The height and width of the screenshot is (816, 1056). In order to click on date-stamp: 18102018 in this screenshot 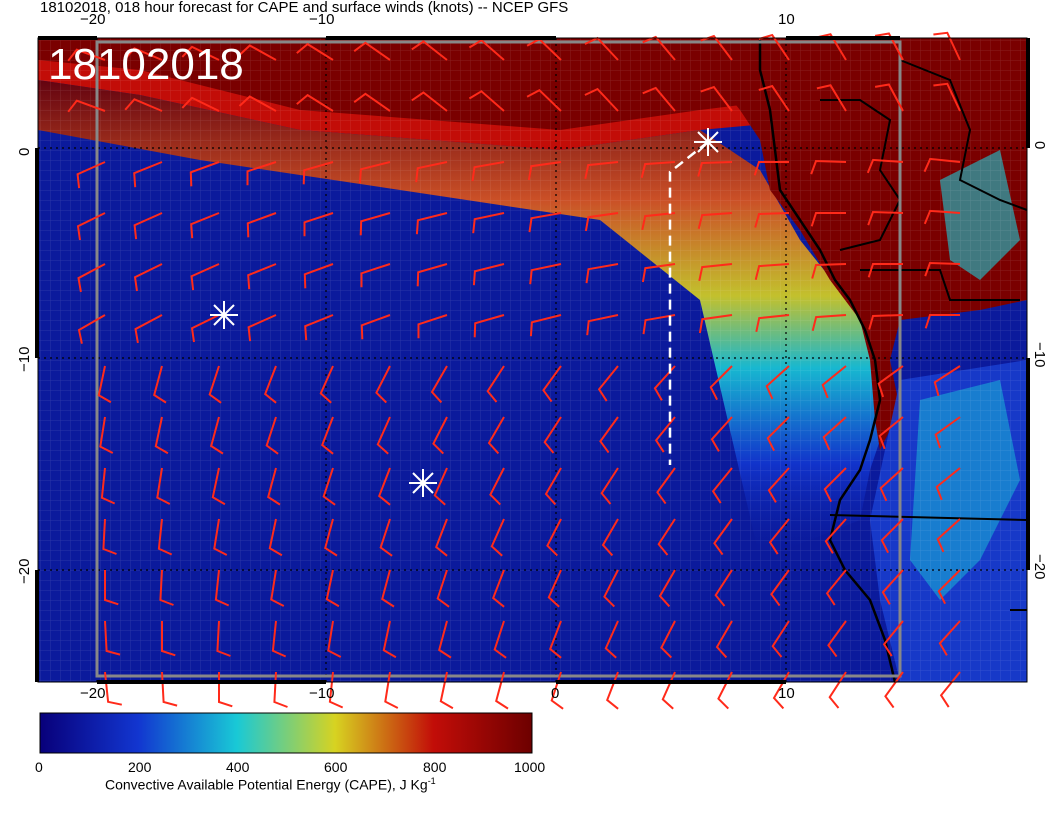, I will do `click(146, 64)`.